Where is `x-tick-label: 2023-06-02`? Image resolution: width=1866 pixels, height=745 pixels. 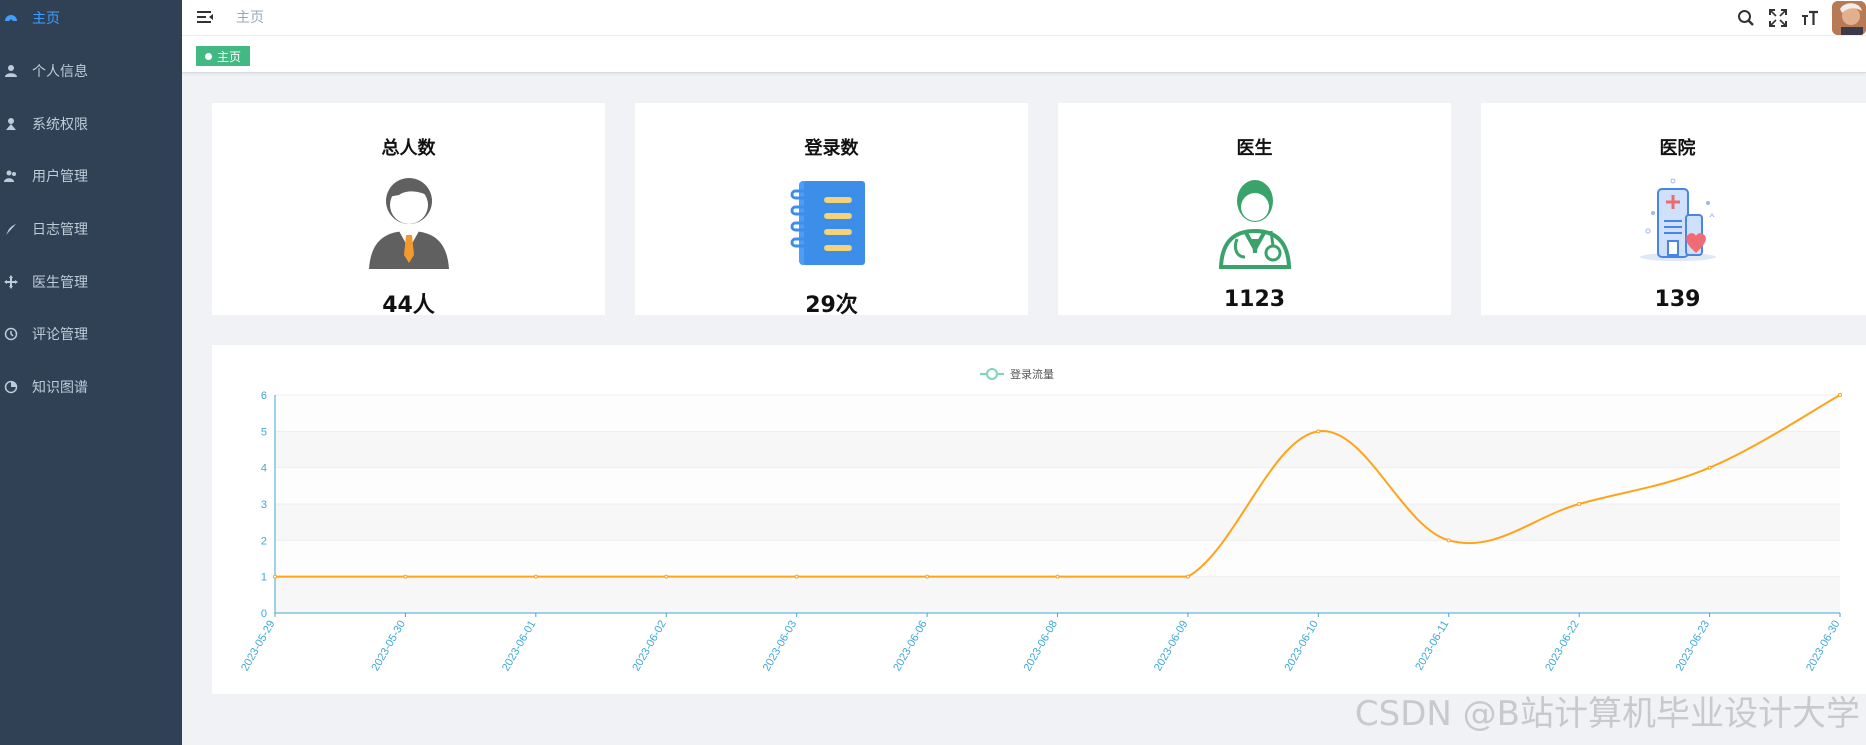
x-tick-label: 2023-06-02 is located at coordinates (649, 646).